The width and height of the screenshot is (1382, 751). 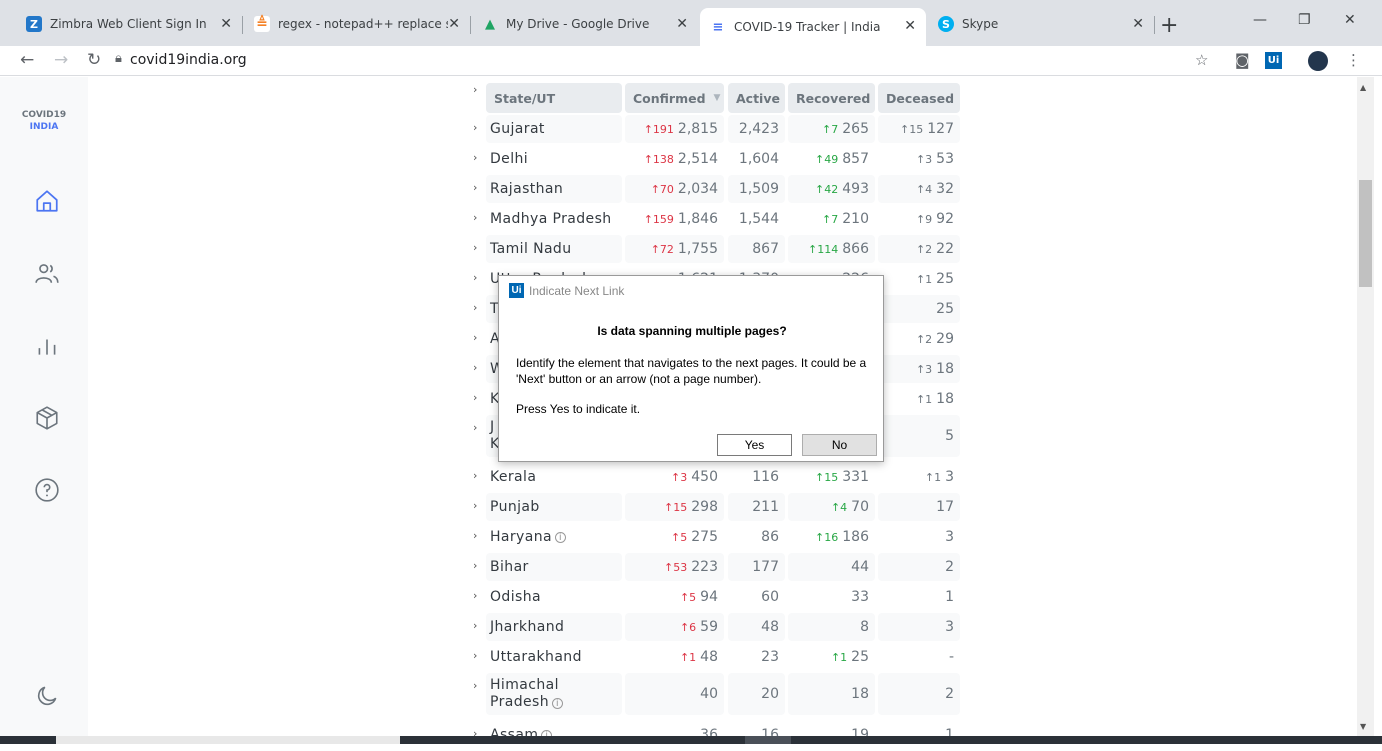 I want to click on table-row: › Punjab ↑15 298 211 ↑4 70 17, so click(x=715, y=508).